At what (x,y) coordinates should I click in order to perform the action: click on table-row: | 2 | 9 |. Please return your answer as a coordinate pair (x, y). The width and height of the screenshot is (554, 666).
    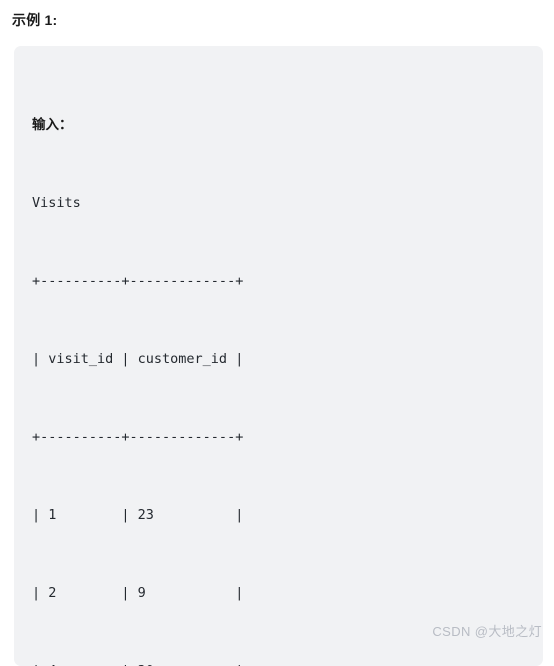
    Looking at the image, I should click on (138, 593).